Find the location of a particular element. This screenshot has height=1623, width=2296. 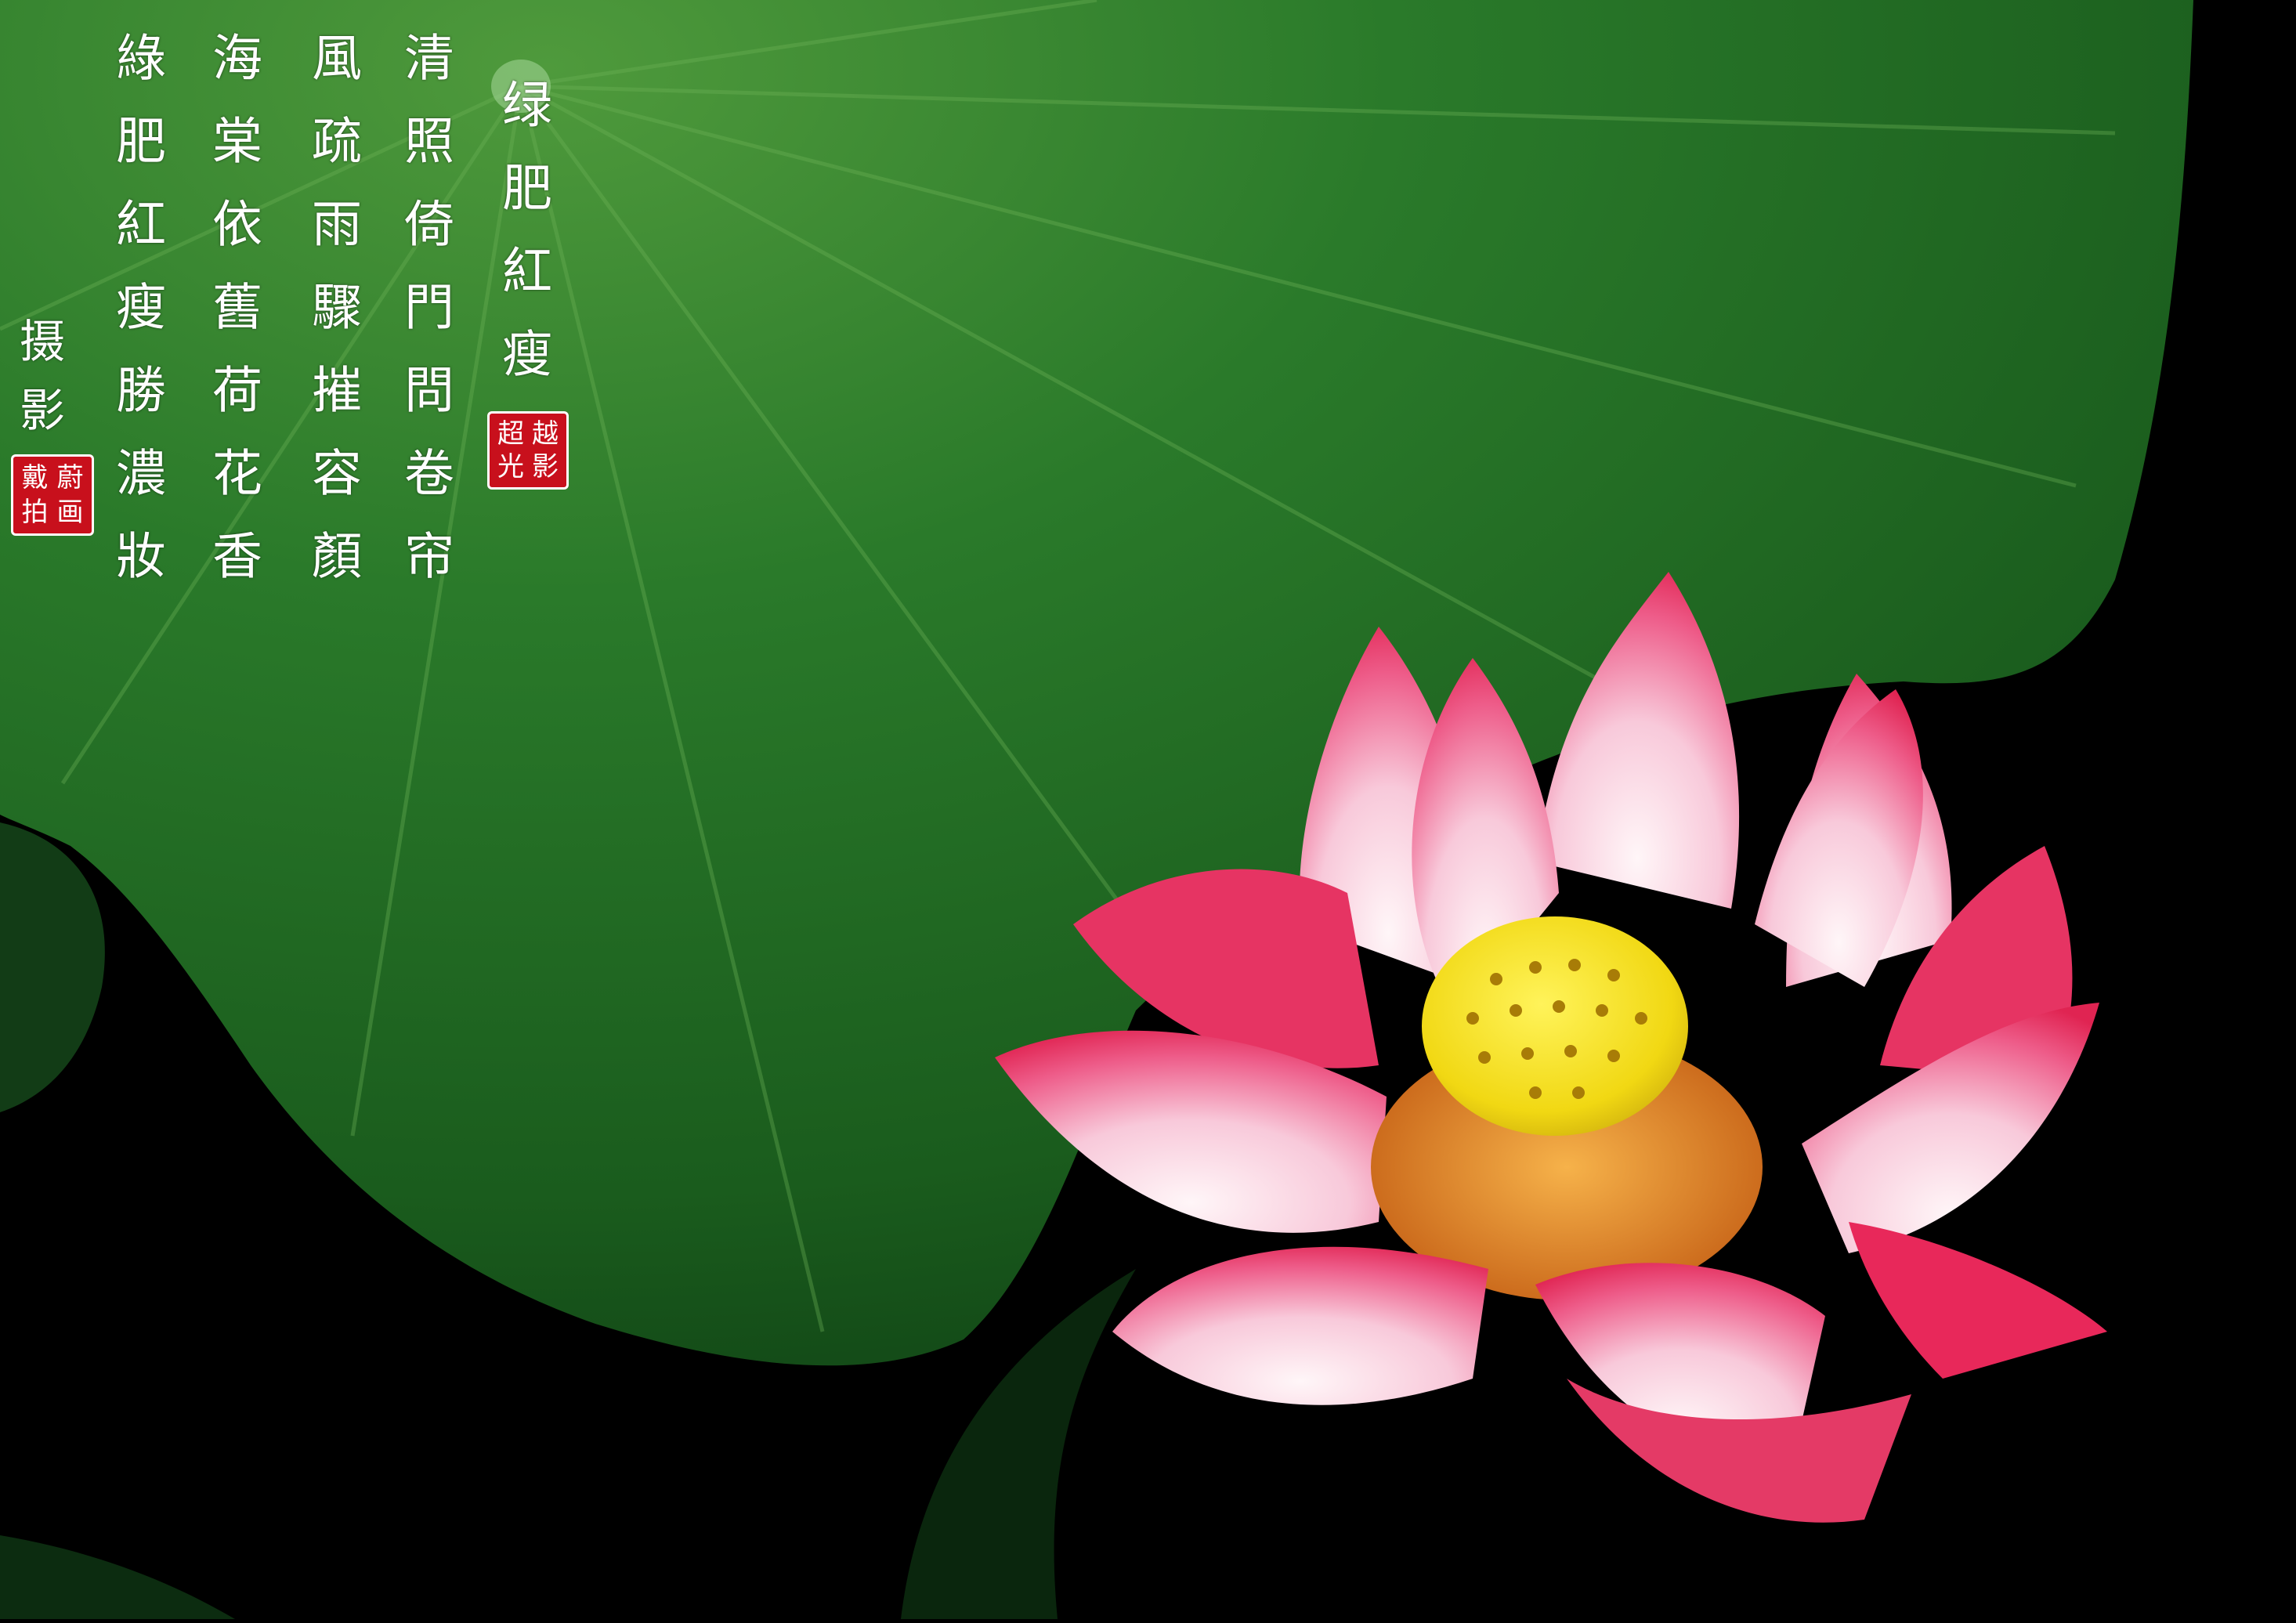

poem-line-1: 清照倚門問卷帘 is located at coordinates (425, 322).